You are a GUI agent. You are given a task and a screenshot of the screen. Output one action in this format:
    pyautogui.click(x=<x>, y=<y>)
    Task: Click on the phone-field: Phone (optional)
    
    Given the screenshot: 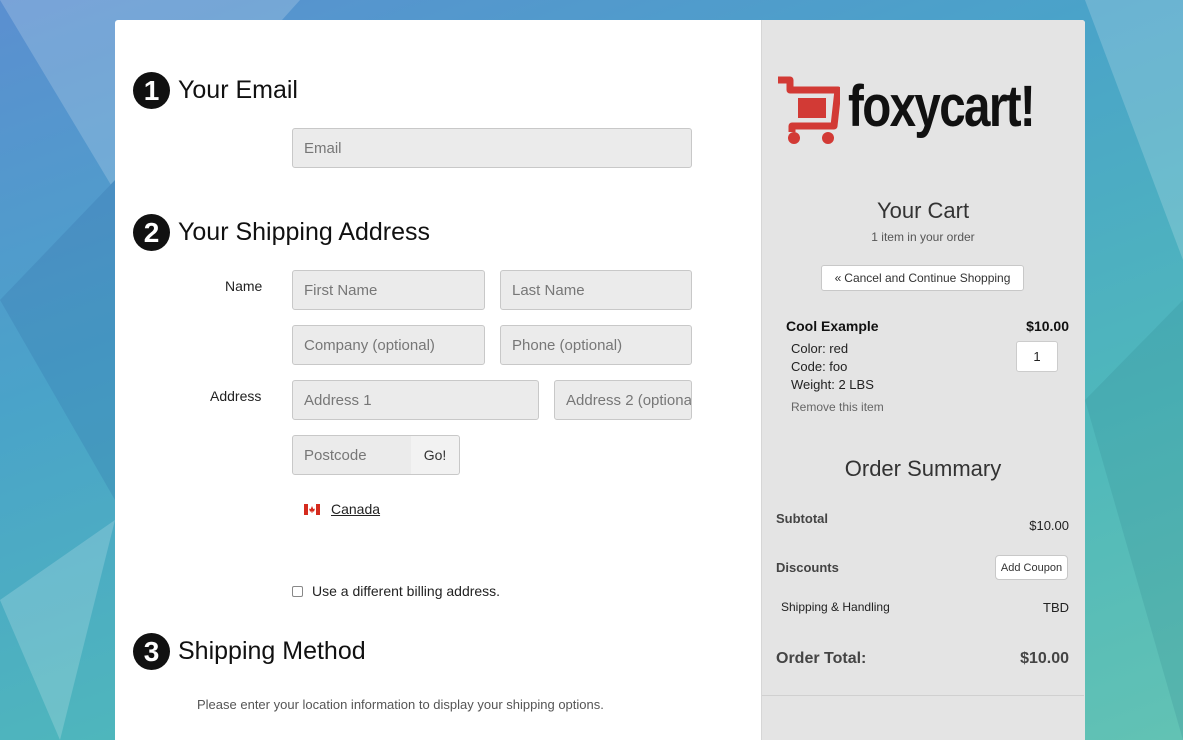 What is the action you would take?
    pyautogui.click(x=596, y=345)
    